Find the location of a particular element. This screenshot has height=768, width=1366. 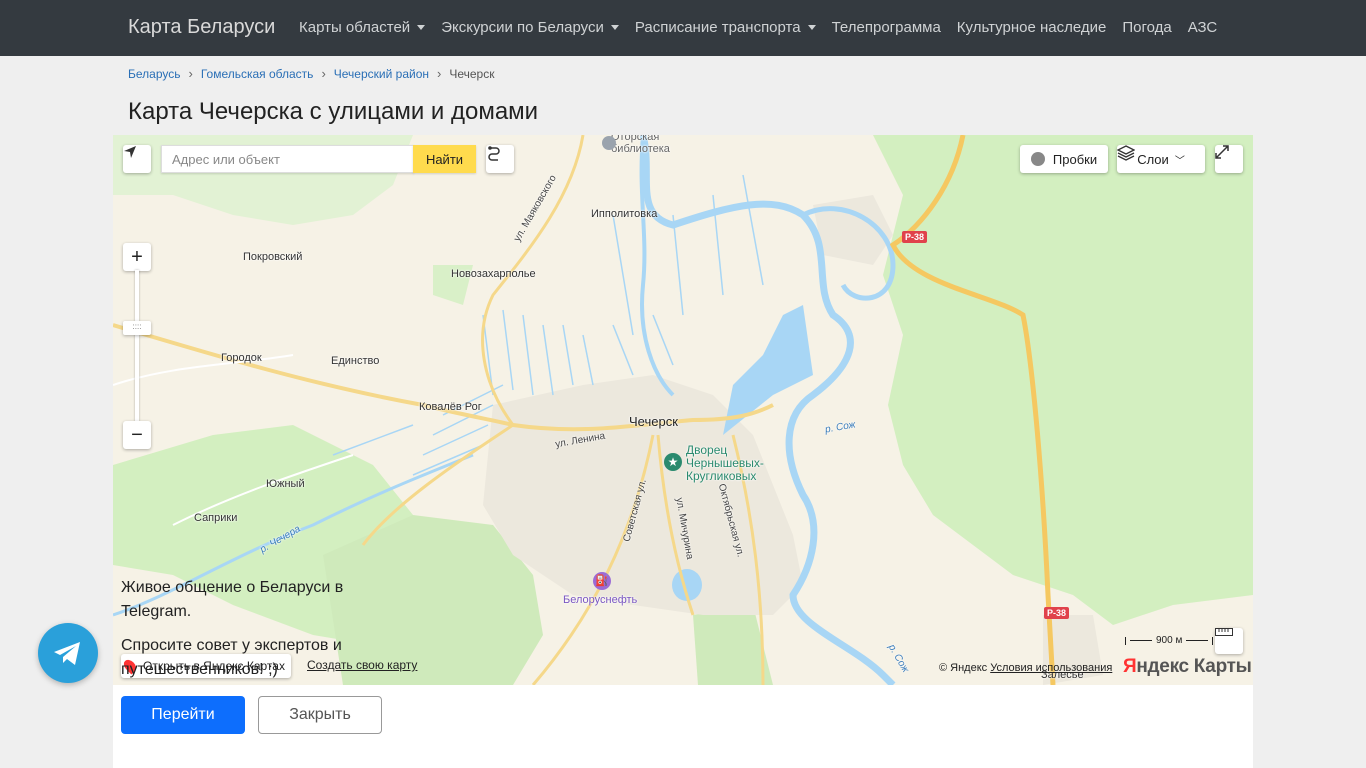

map-label-ippolitovka: Ипполитовка is located at coordinates (624, 214).